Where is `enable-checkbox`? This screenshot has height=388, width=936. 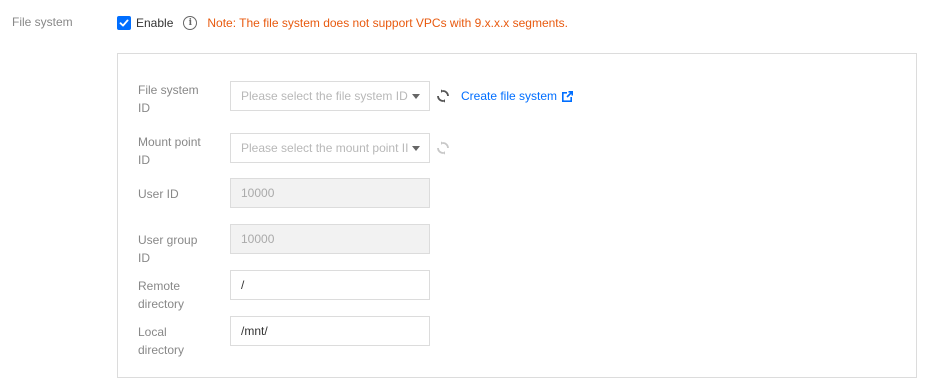
enable-checkbox is located at coordinates (124, 23).